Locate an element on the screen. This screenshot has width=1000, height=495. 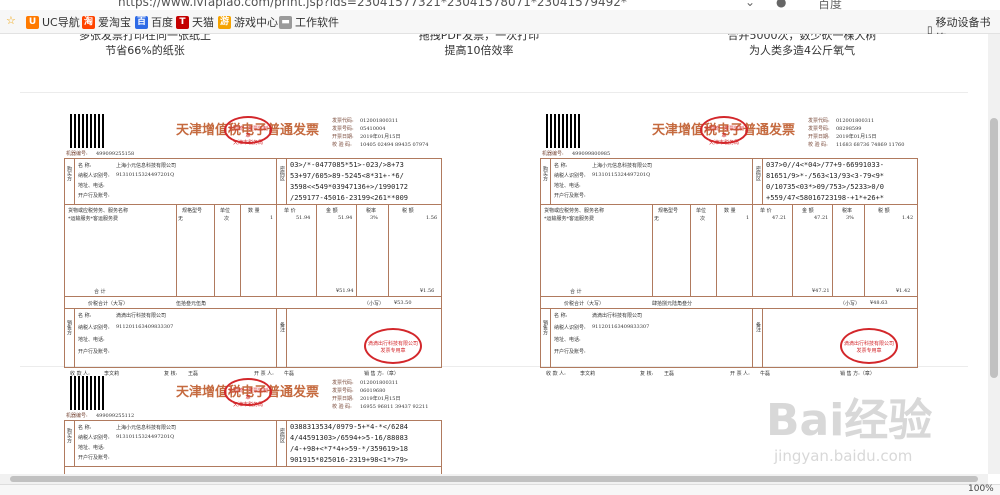
vertical-scrollbar is located at coordinates (994, 254).